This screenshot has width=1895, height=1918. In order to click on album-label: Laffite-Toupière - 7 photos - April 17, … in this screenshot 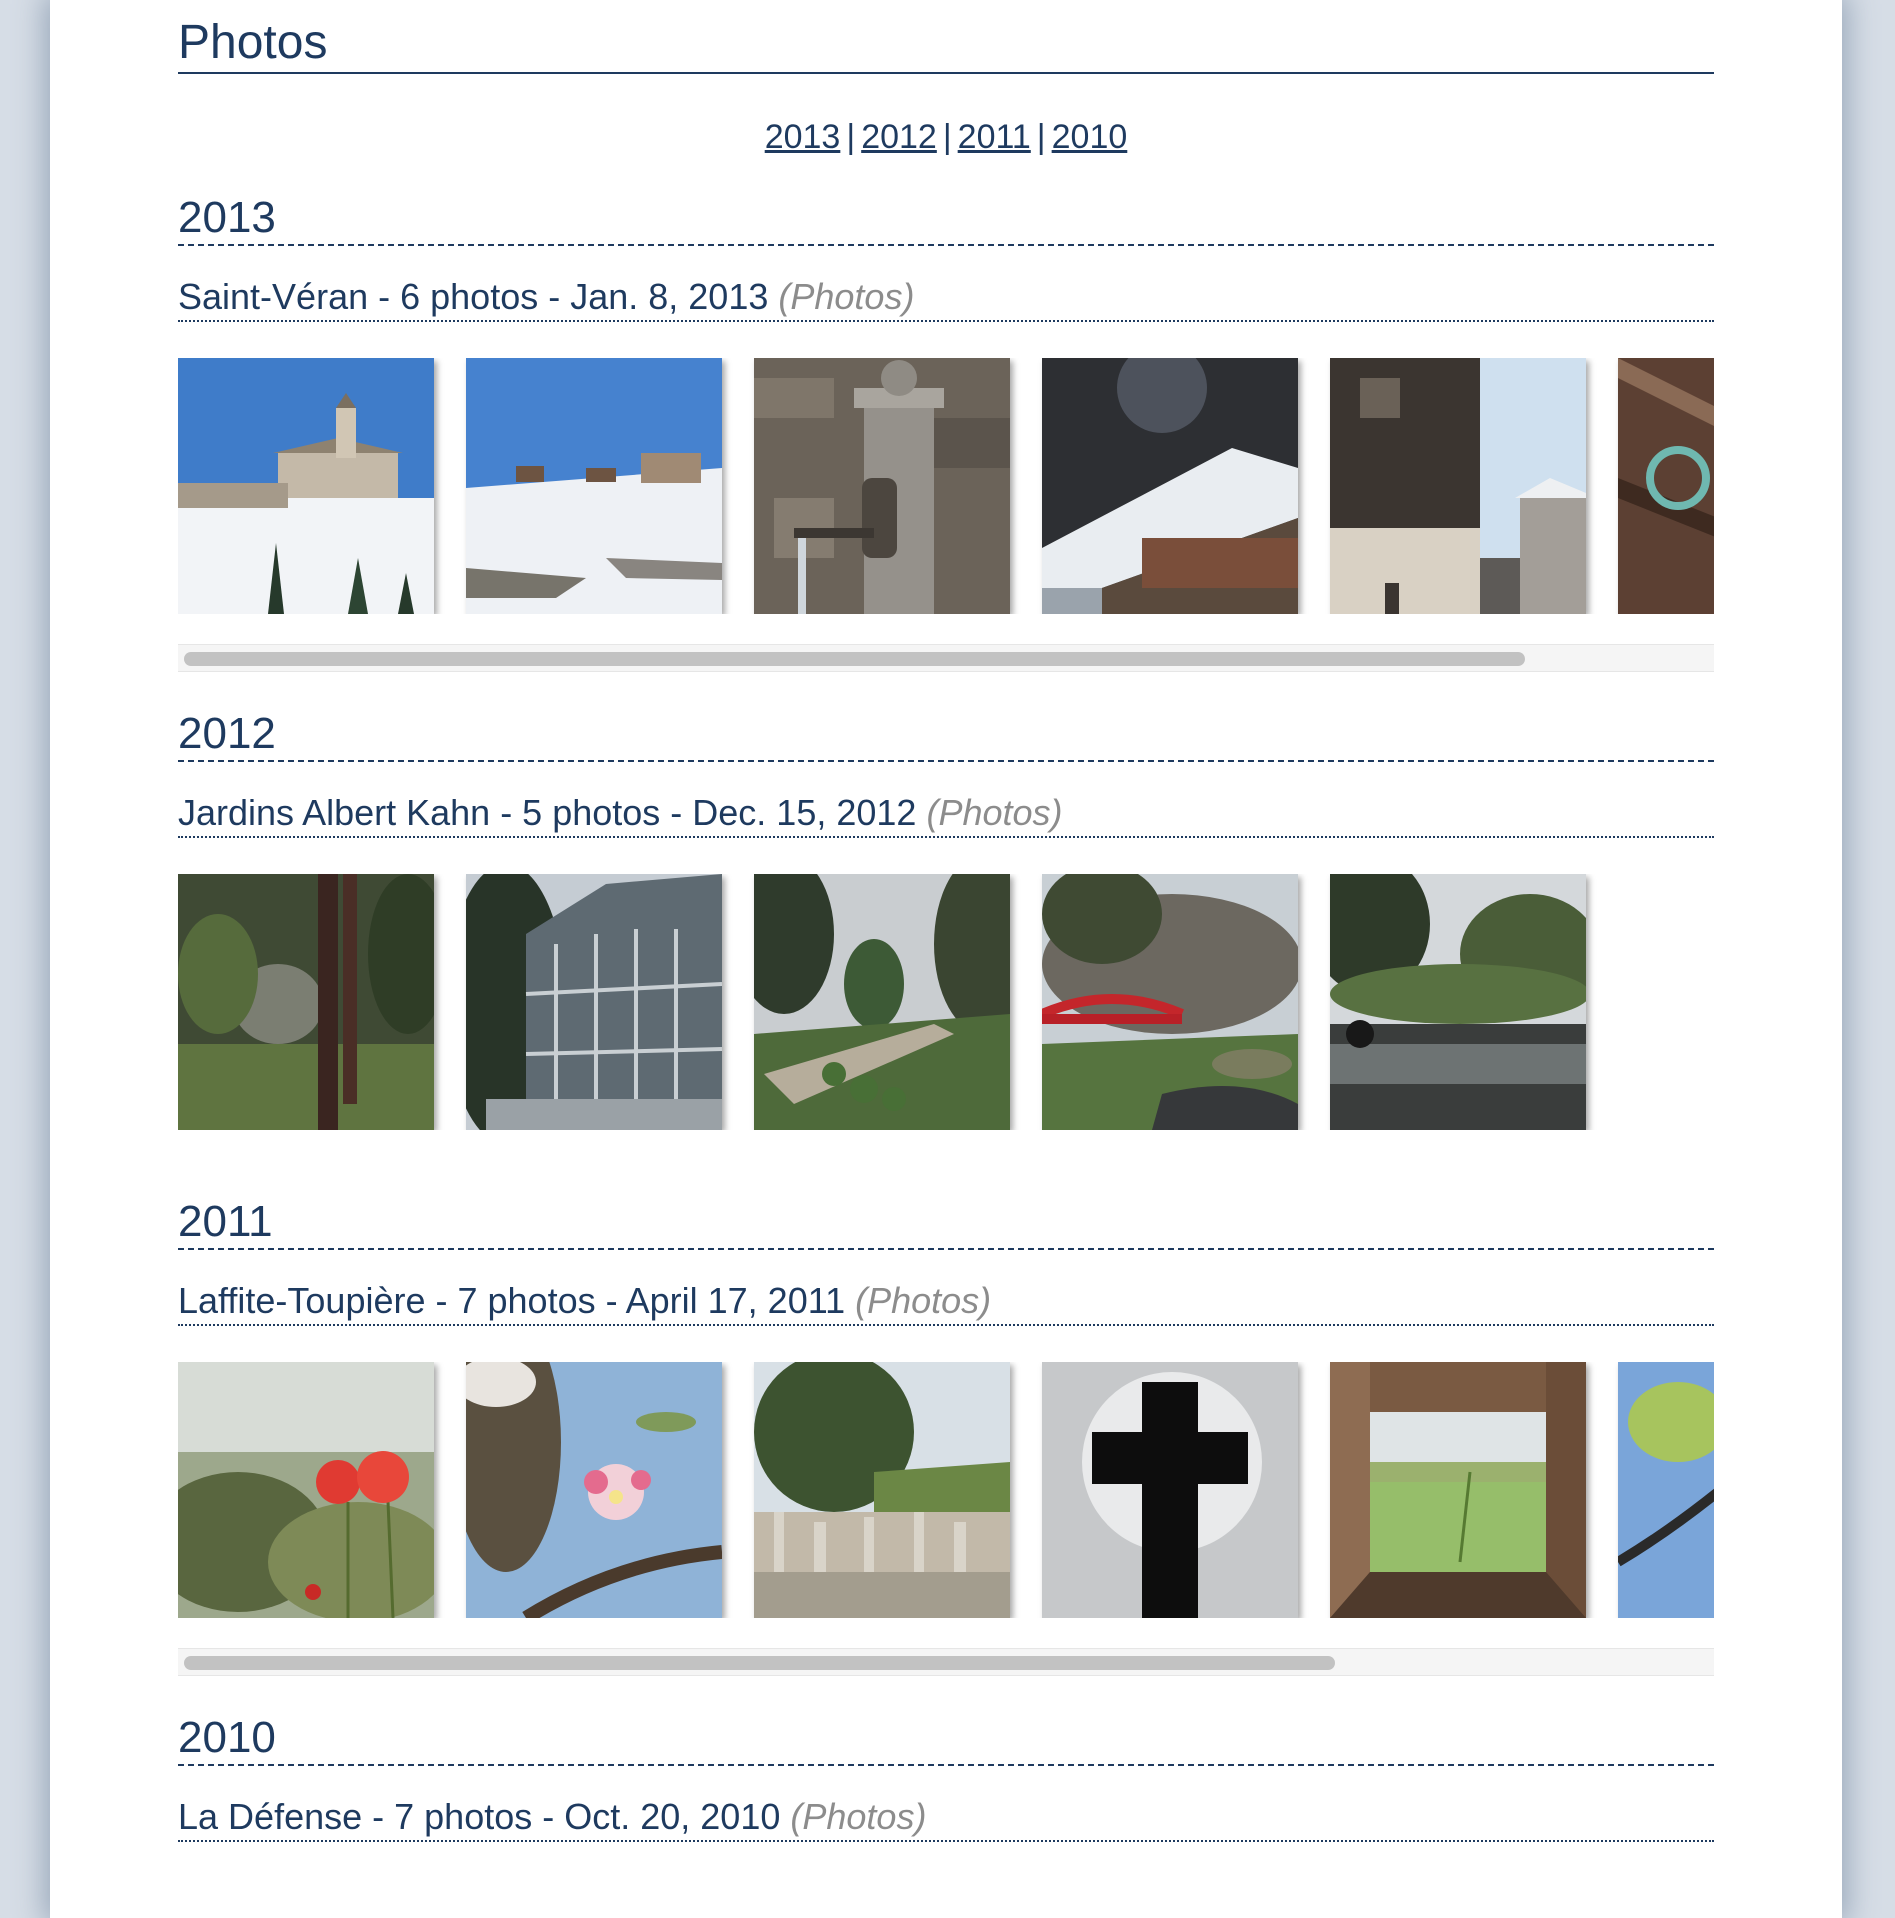, I will do `click(511, 1300)`.